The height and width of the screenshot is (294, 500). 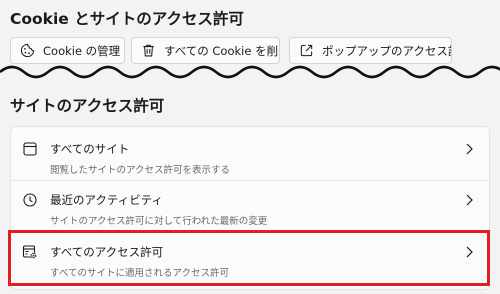 I want to click on open-external-icon, so click(x=306, y=50).